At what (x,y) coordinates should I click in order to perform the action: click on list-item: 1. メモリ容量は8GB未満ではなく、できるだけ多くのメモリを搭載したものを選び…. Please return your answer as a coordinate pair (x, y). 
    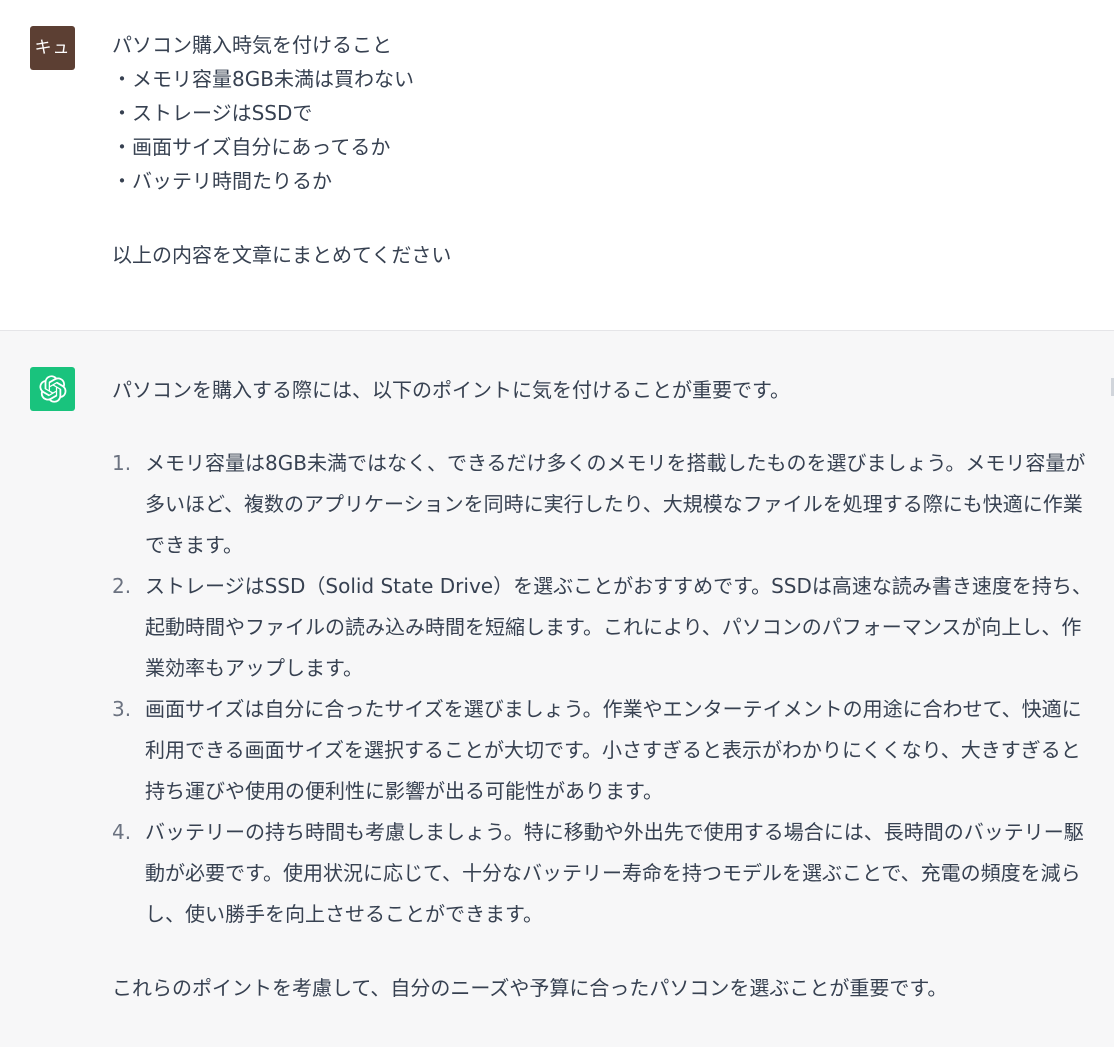
    Looking at the image, I should click on (602, 504).